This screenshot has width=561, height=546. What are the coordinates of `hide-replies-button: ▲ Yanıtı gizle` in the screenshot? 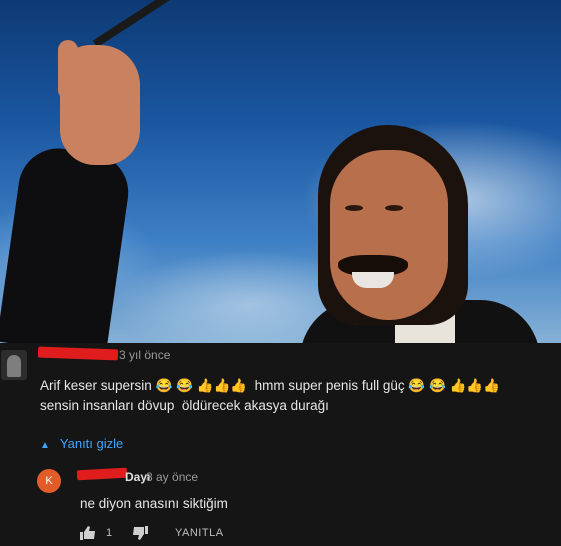 It's located at (81, 443).